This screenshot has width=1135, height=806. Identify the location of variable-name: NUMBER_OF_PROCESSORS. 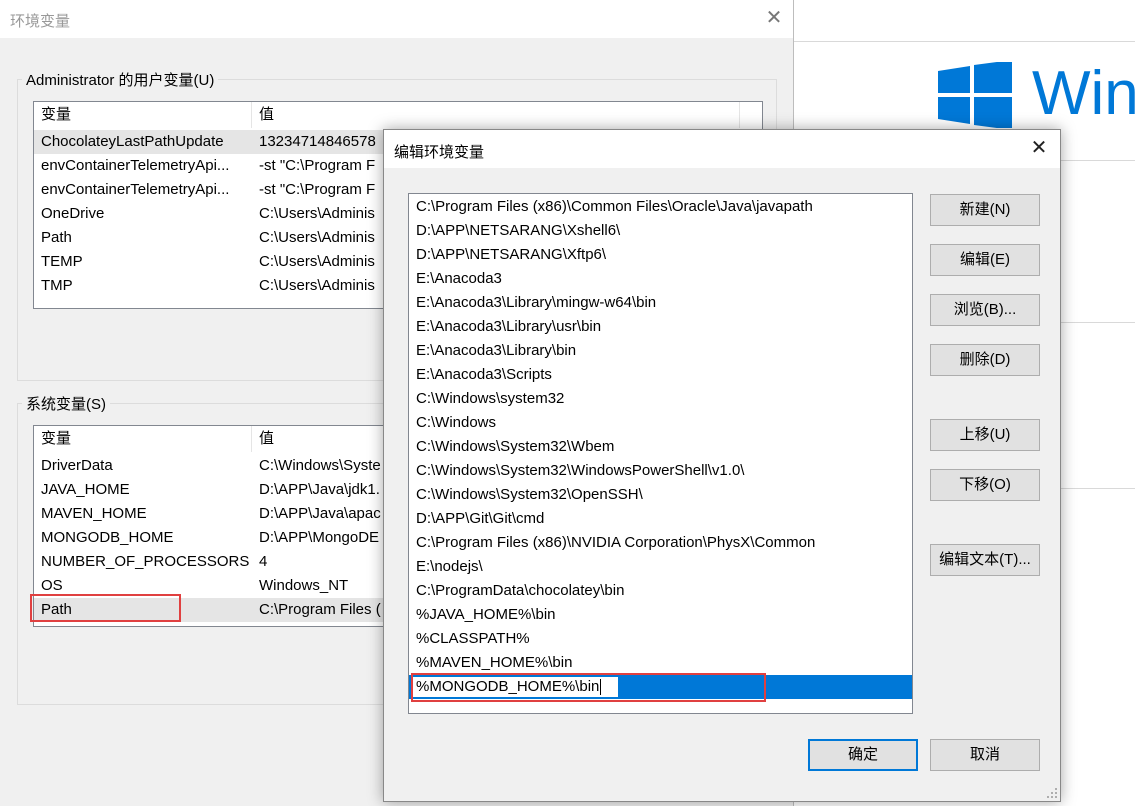
(145, 561).